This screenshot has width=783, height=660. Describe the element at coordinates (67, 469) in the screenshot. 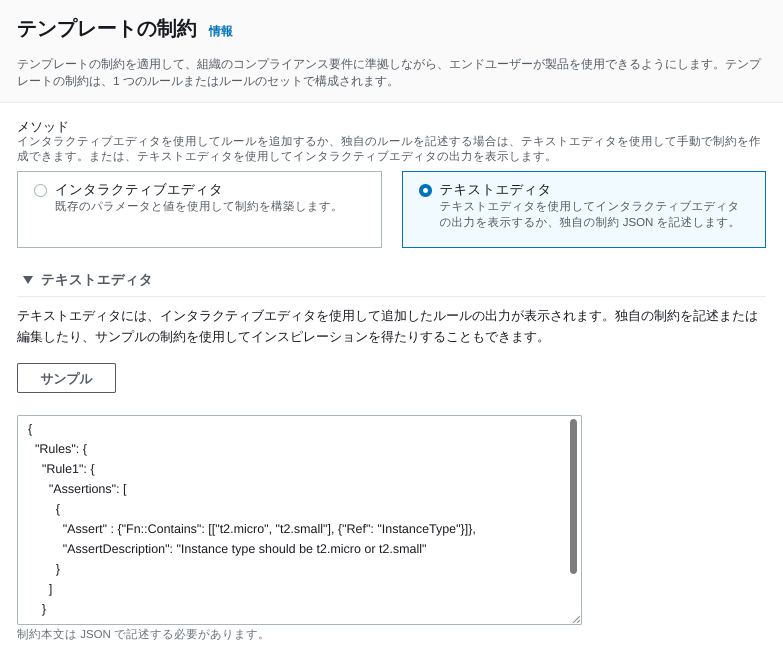

I see `code-line: "Rule1": {` at that location.